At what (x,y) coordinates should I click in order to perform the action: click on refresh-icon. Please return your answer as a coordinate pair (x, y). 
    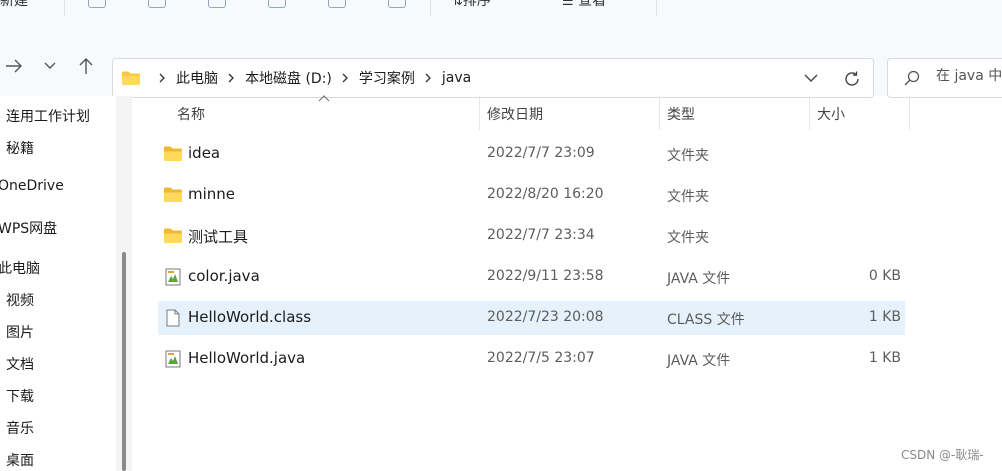
    Looking at the image, I should click on (852, 78).